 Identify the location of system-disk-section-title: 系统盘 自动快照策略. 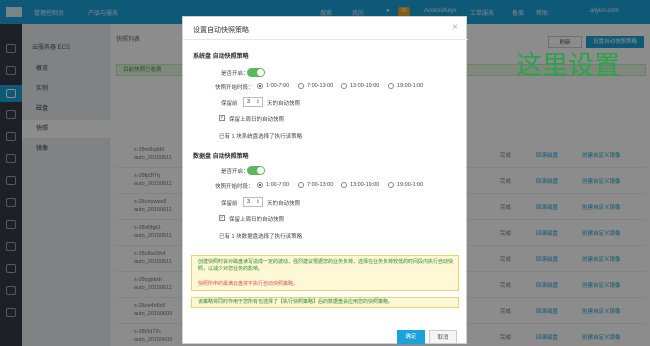
(221, 57).